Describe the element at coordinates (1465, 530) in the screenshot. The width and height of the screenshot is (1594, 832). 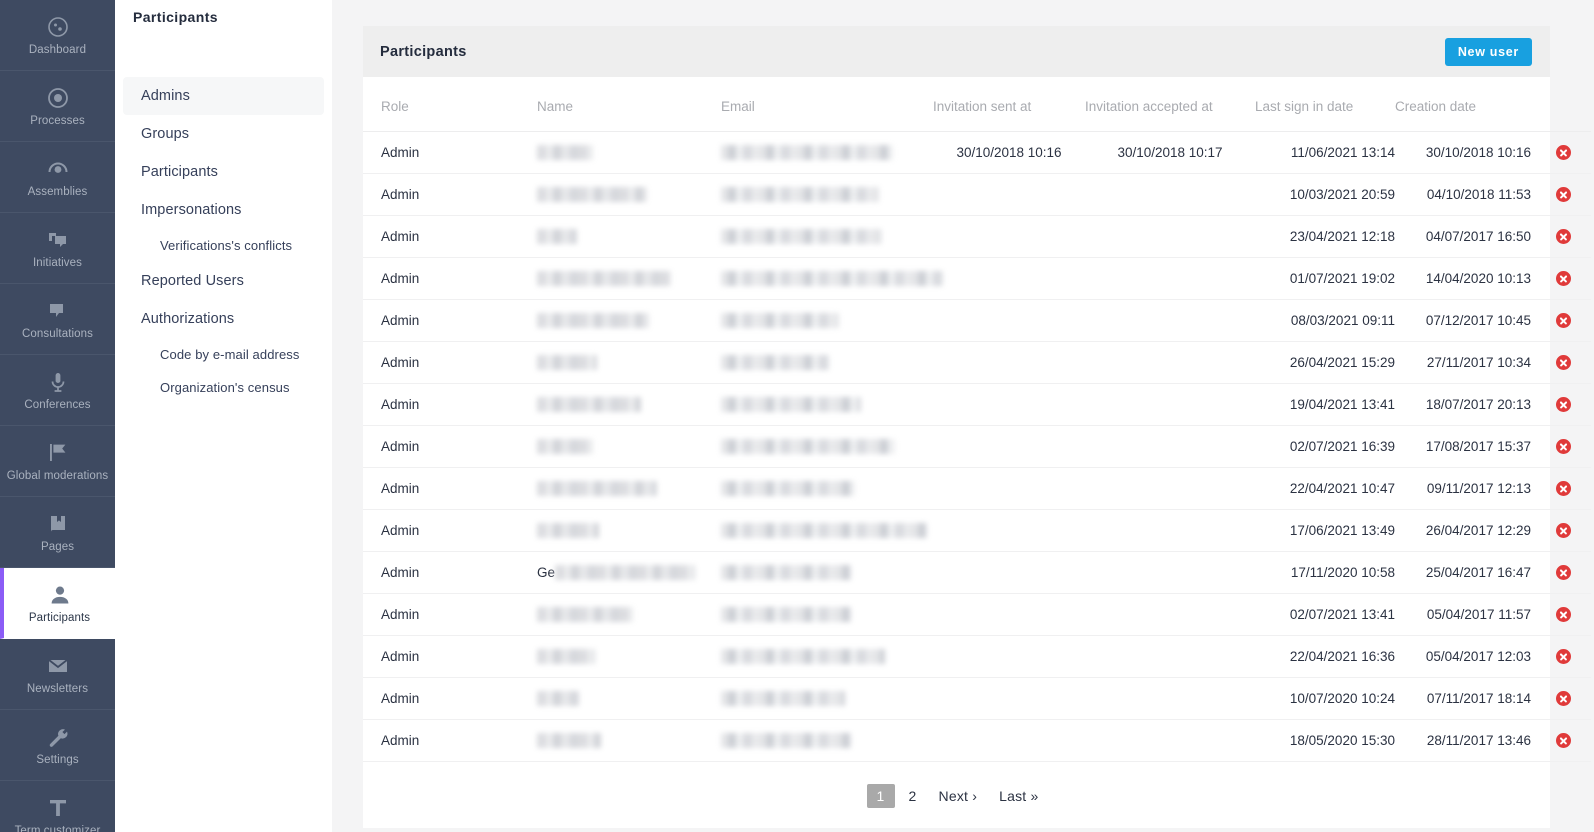
I see `cell-creation-date: 26/04/2017 12:29` at that location.